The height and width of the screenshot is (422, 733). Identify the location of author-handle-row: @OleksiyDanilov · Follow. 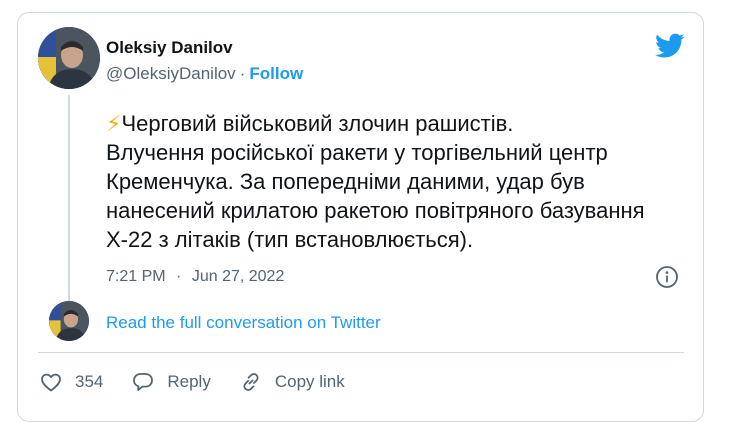
(204, 74).